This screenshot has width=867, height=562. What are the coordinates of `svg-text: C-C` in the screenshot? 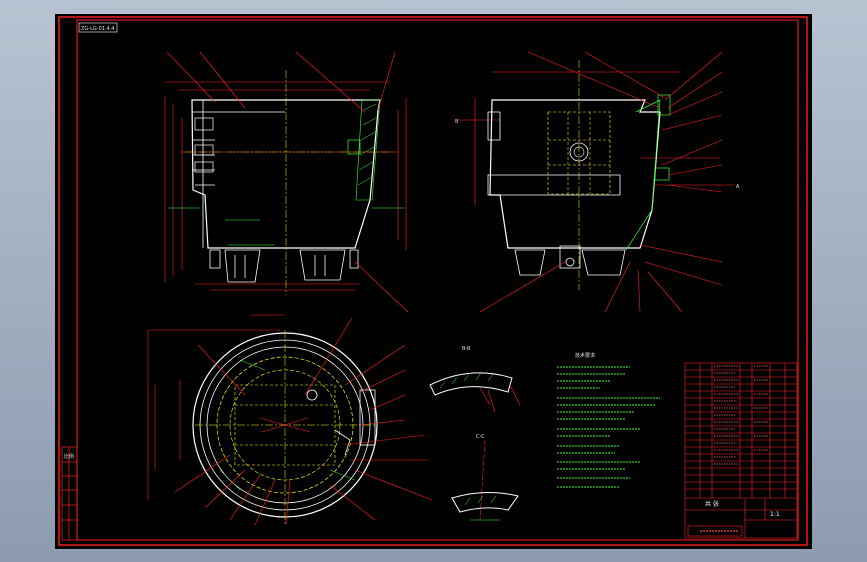 It's located at (480, 437).